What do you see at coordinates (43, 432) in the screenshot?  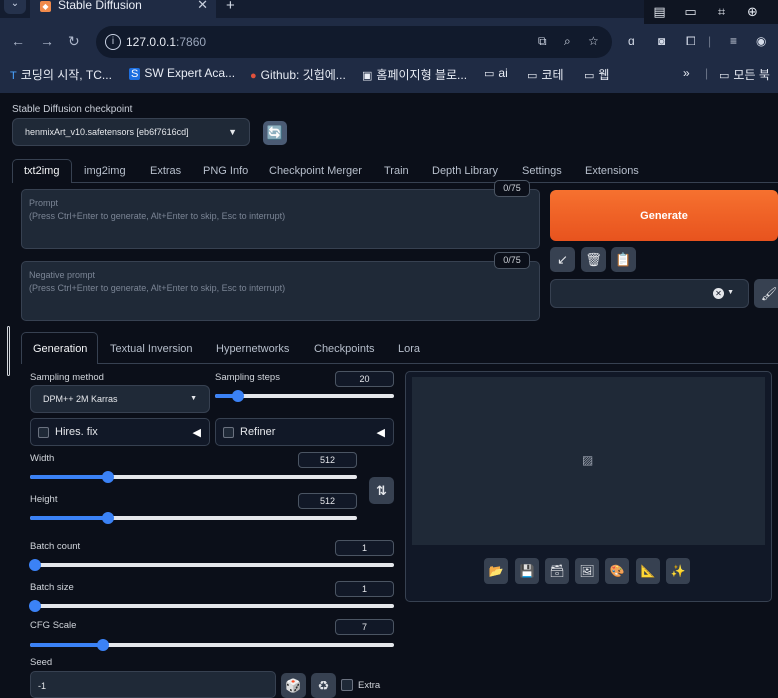 I see `hires-fix-checkbox` at bounding box center [43, 432].